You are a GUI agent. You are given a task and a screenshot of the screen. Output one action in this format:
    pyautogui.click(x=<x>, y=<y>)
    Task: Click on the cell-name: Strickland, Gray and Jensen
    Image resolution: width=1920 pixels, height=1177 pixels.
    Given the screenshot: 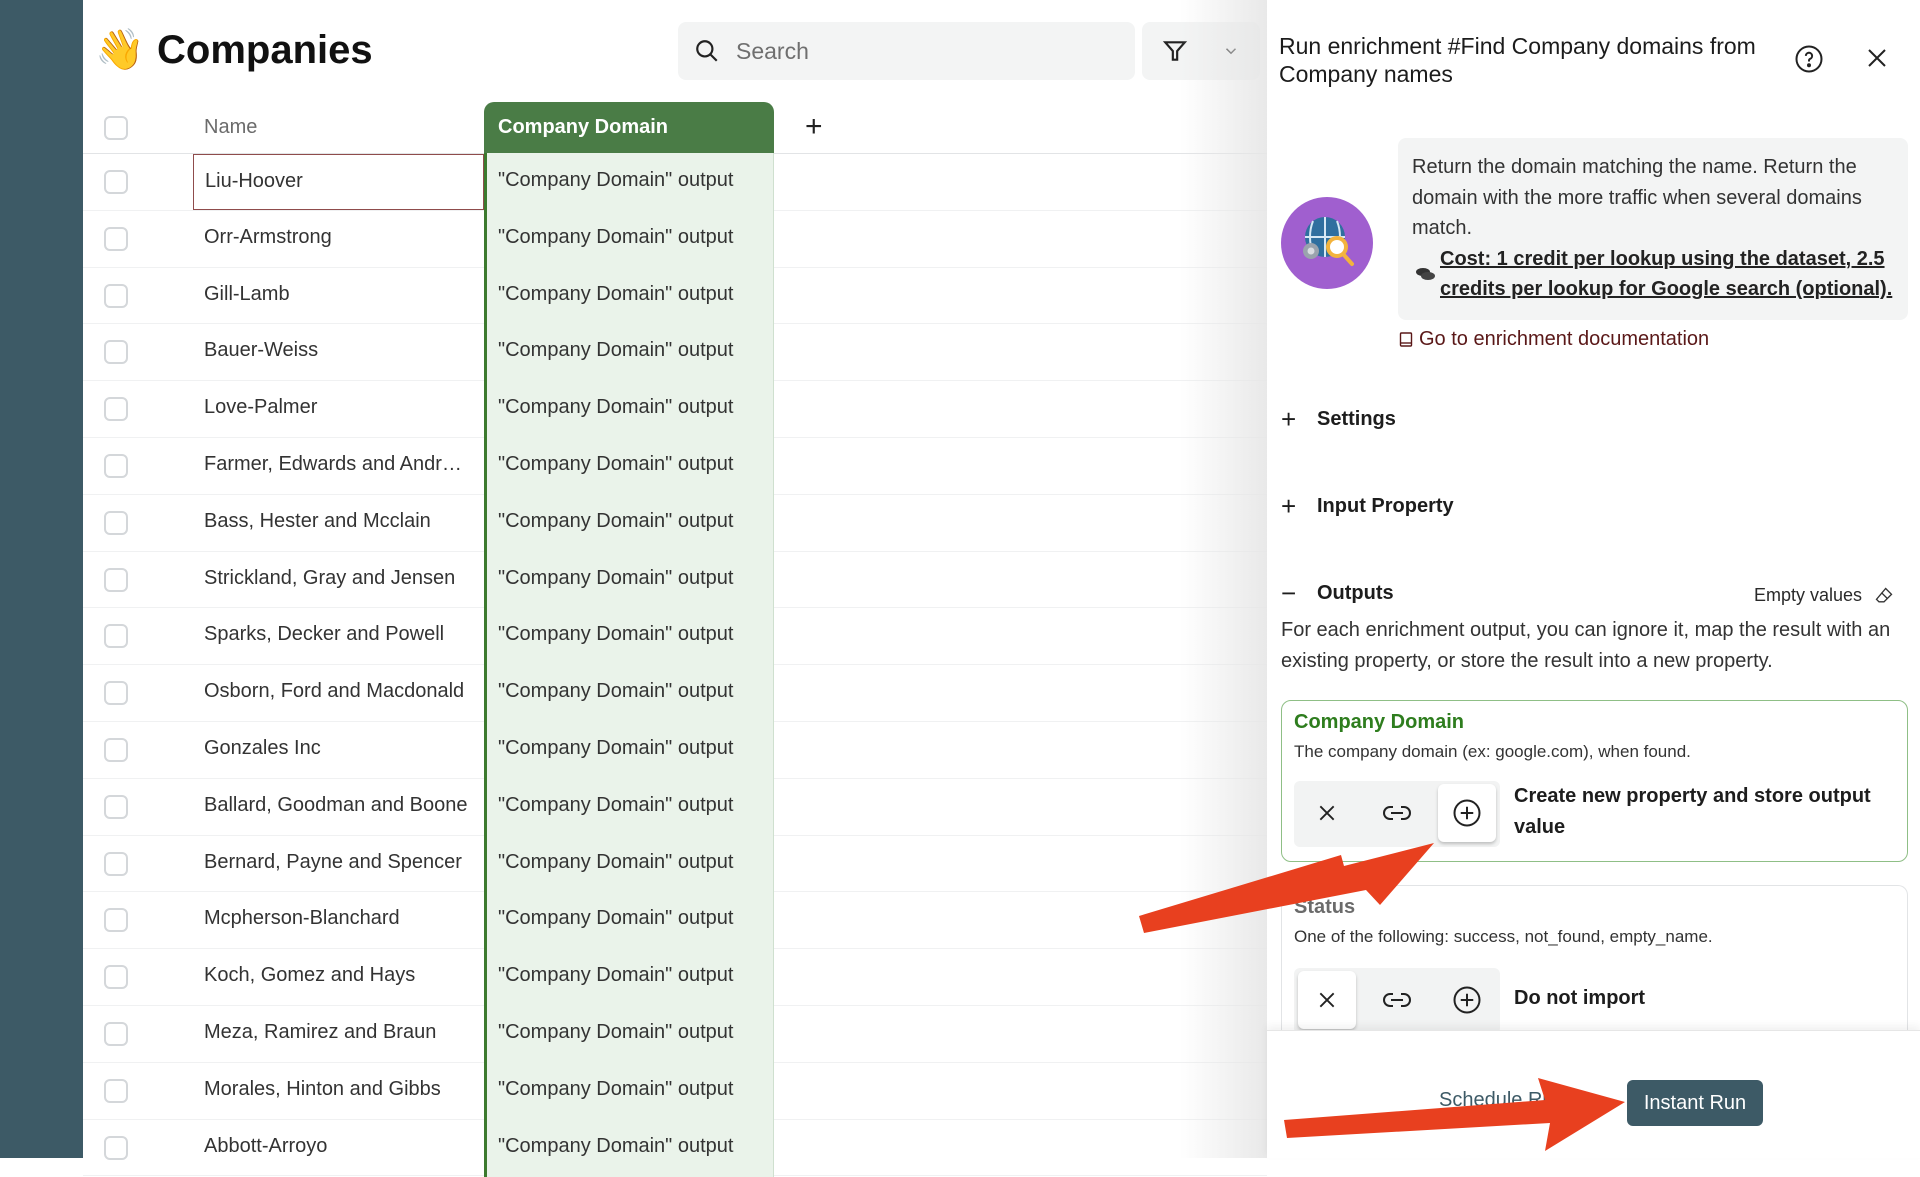 What is the action you would take?
    pyautogui.click(x=338, y=580)
    